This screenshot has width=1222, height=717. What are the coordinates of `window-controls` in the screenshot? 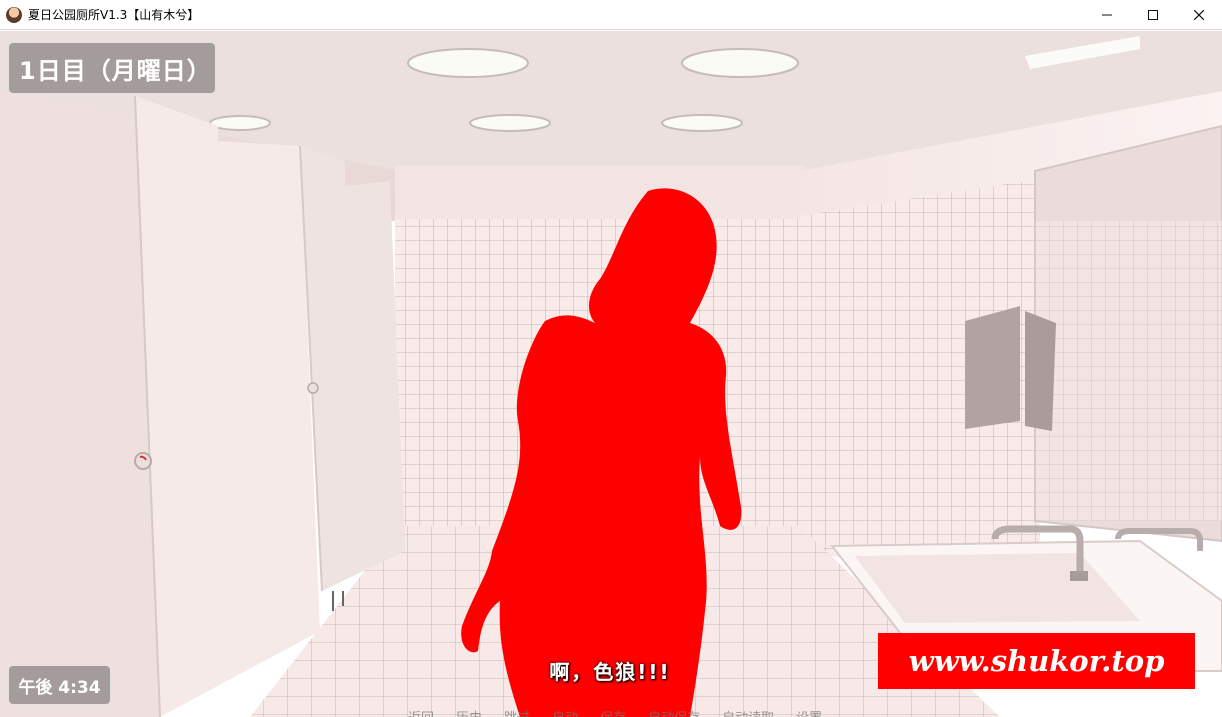 It's located at (1153, 15).